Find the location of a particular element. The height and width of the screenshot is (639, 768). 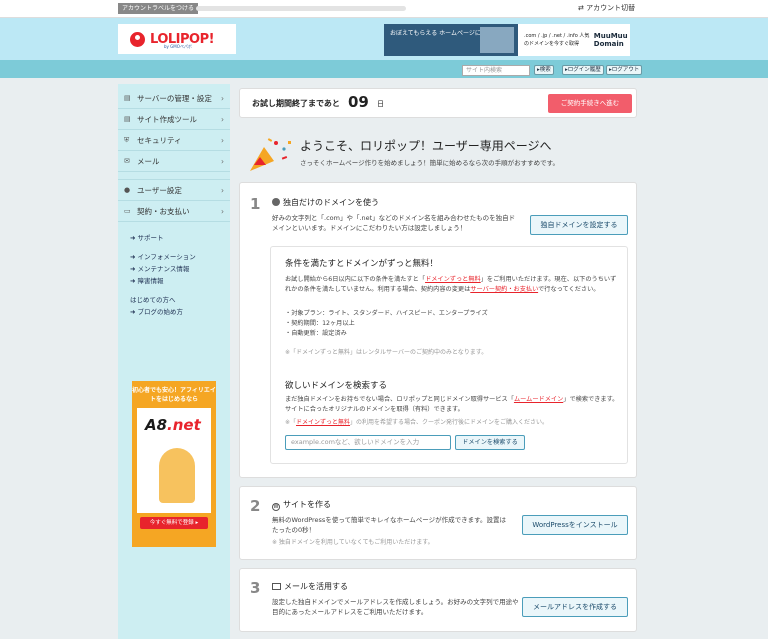

billing-link: サーバー契約・お支払い is located at coordinates (504, 289).